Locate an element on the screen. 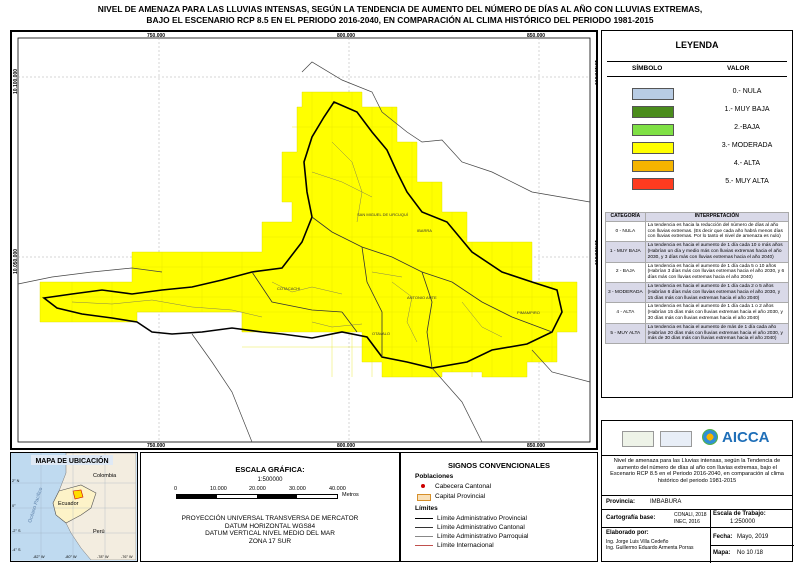  cartografia-value-1: CONALI, 2018 is located at coordinates (690, 515).